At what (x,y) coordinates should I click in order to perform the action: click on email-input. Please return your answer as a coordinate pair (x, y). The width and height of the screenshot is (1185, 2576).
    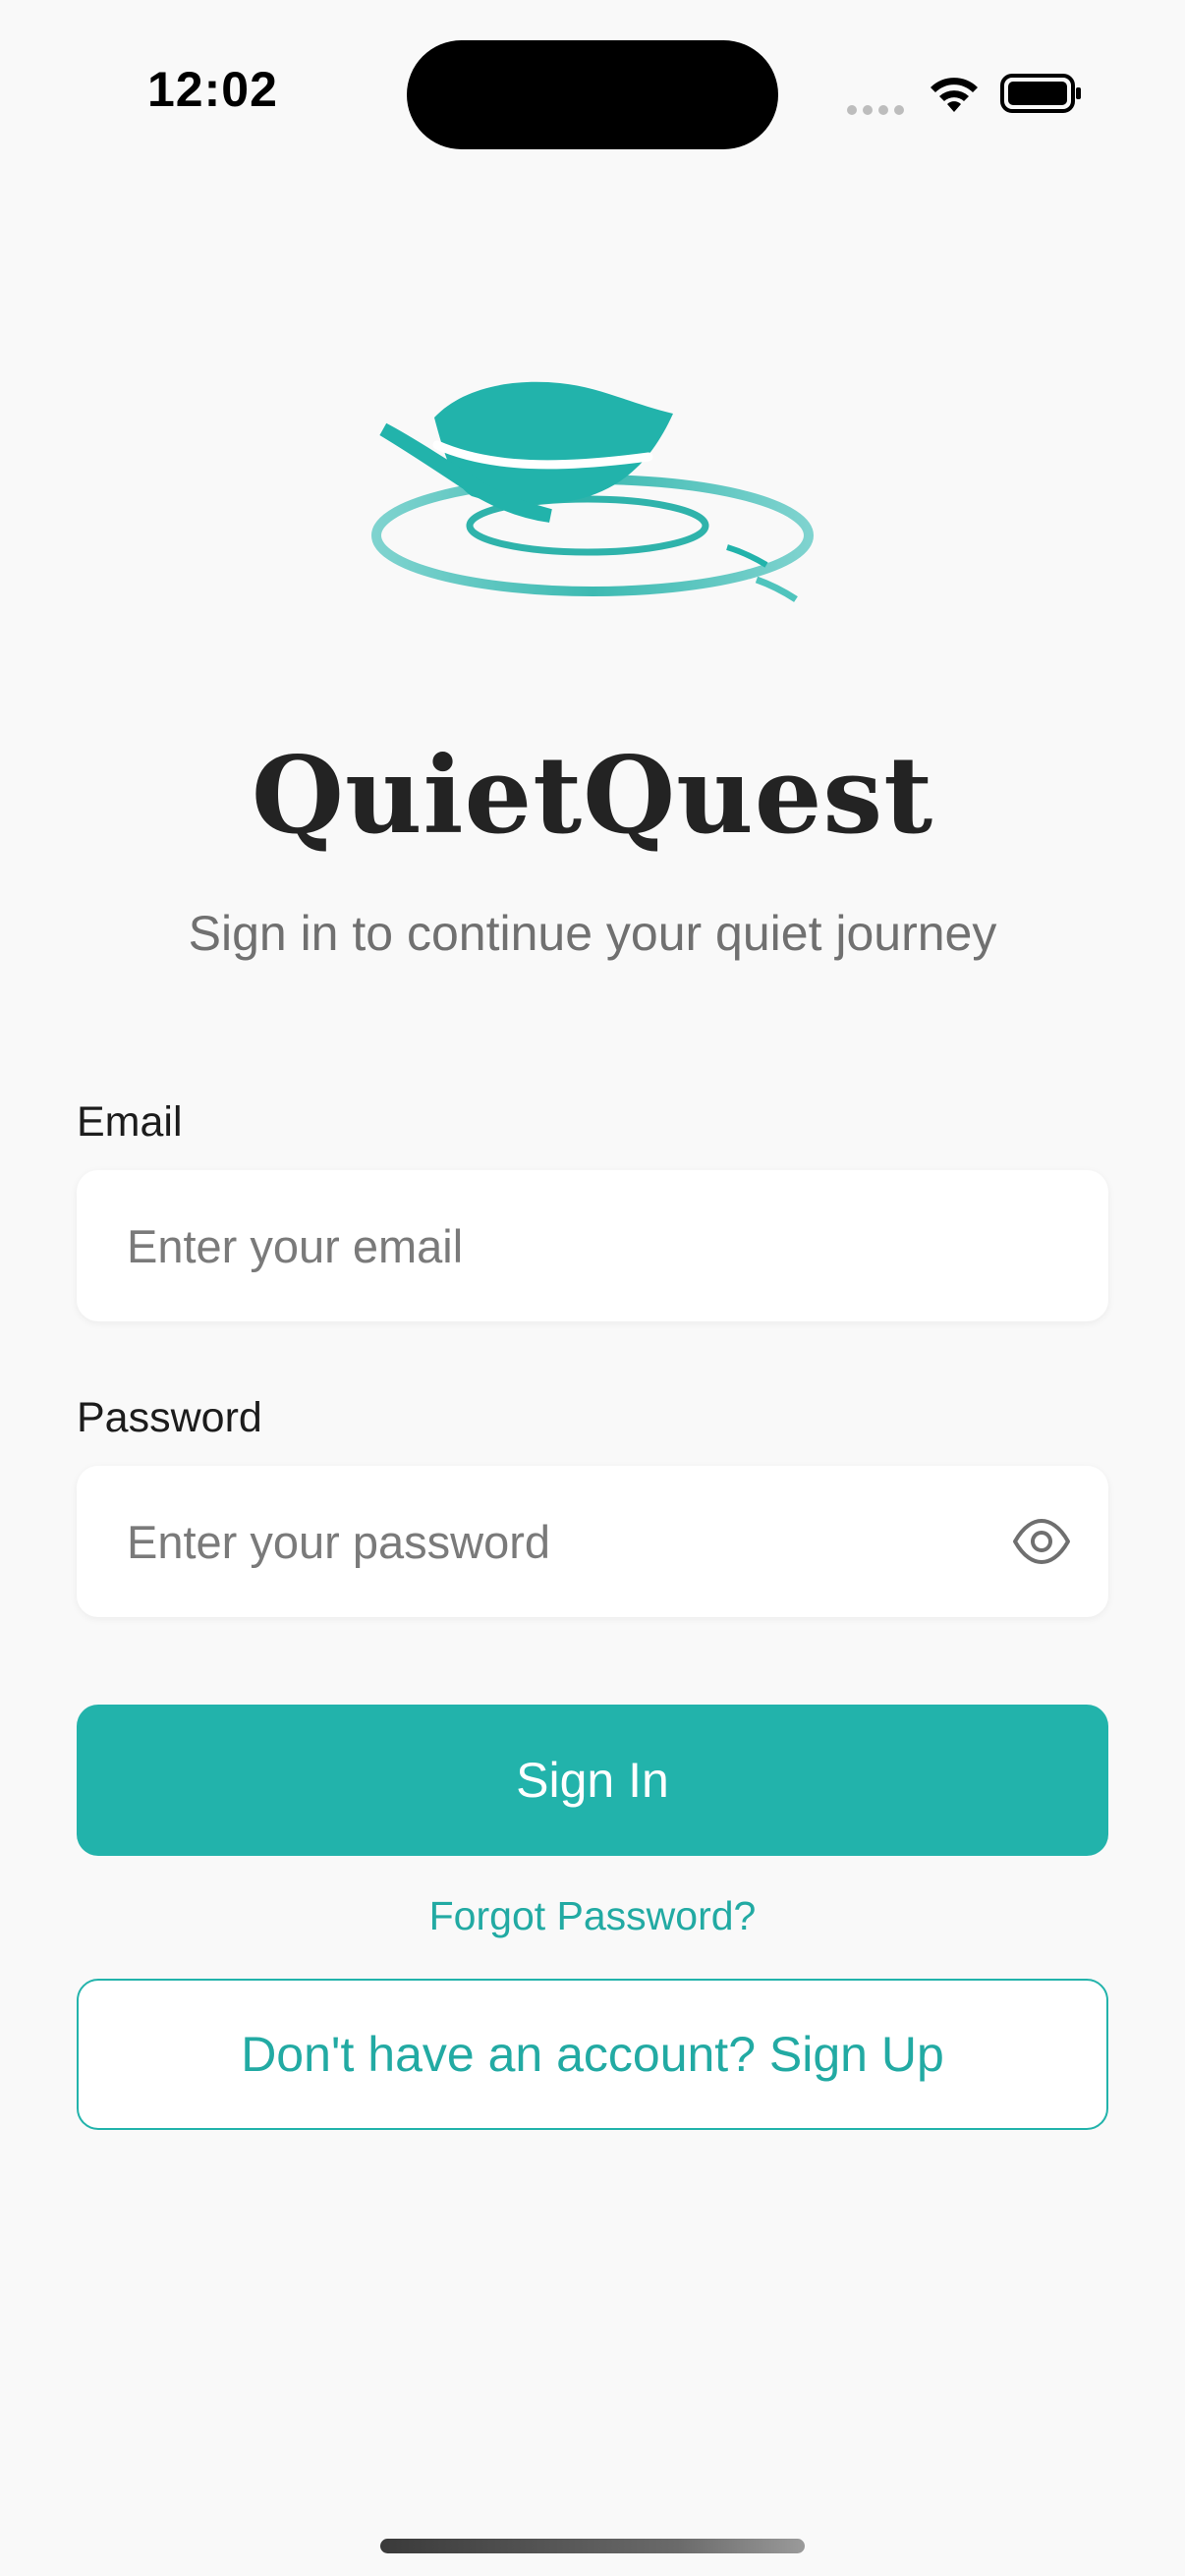
    Looking at the image, I should click on (569, 1245).